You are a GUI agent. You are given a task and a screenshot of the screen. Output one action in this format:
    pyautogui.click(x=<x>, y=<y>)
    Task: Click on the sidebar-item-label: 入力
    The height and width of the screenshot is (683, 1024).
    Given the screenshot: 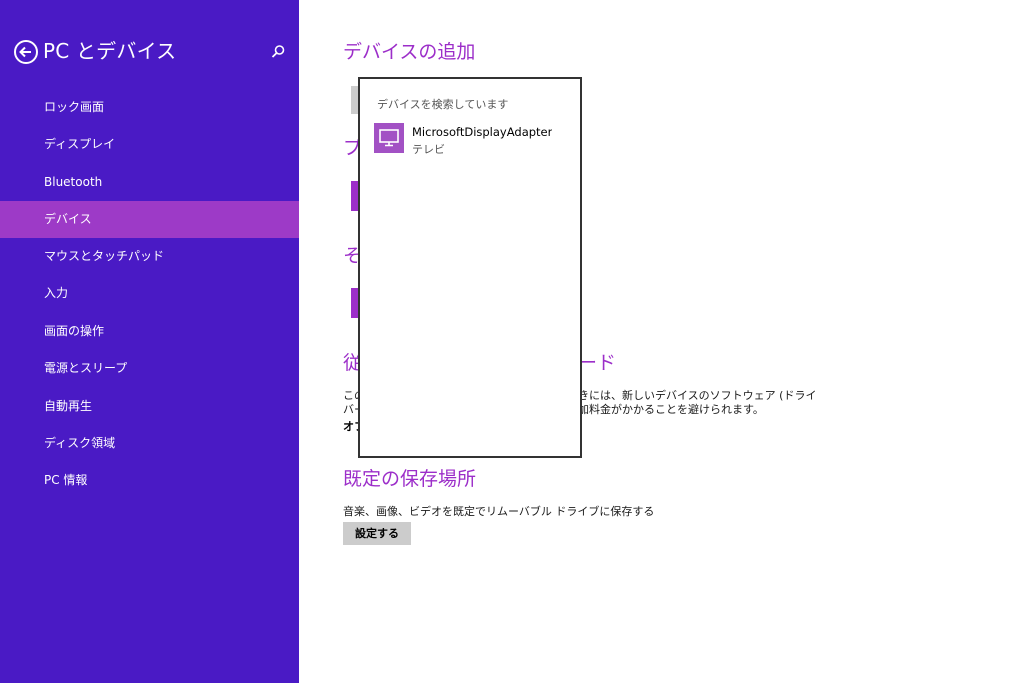 What is the action you would take?
    pyautogui.click(x=56, y=293)
    